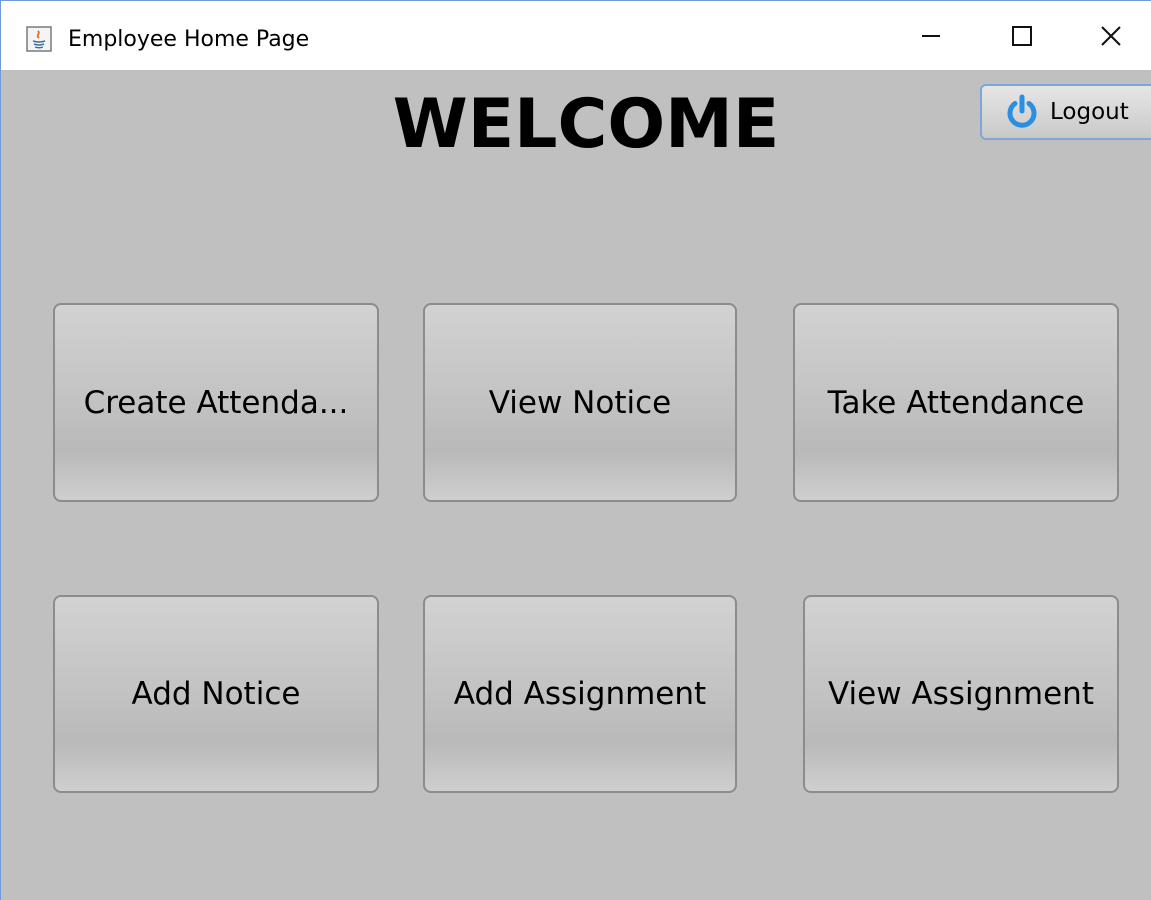  What do you see at coordinates (216, 694) in the screenshot?
I see `add-notice-button: Add Notice` at bounding box center [216, 694].